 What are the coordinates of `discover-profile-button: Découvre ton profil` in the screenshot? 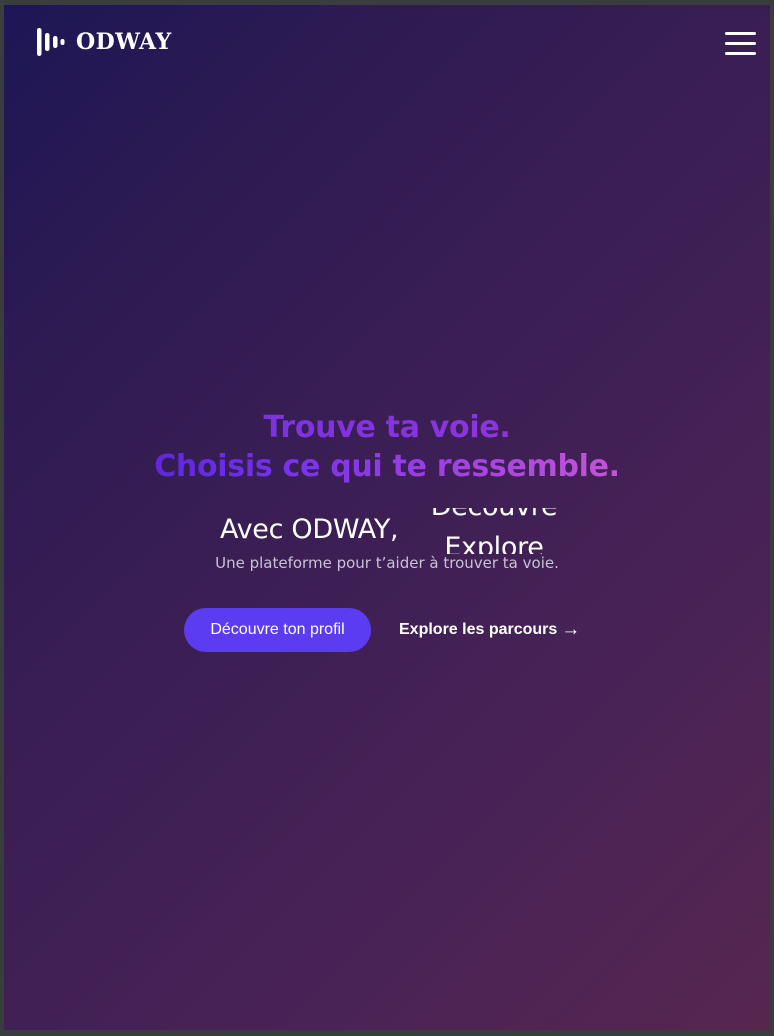 It's located at (277, 630).